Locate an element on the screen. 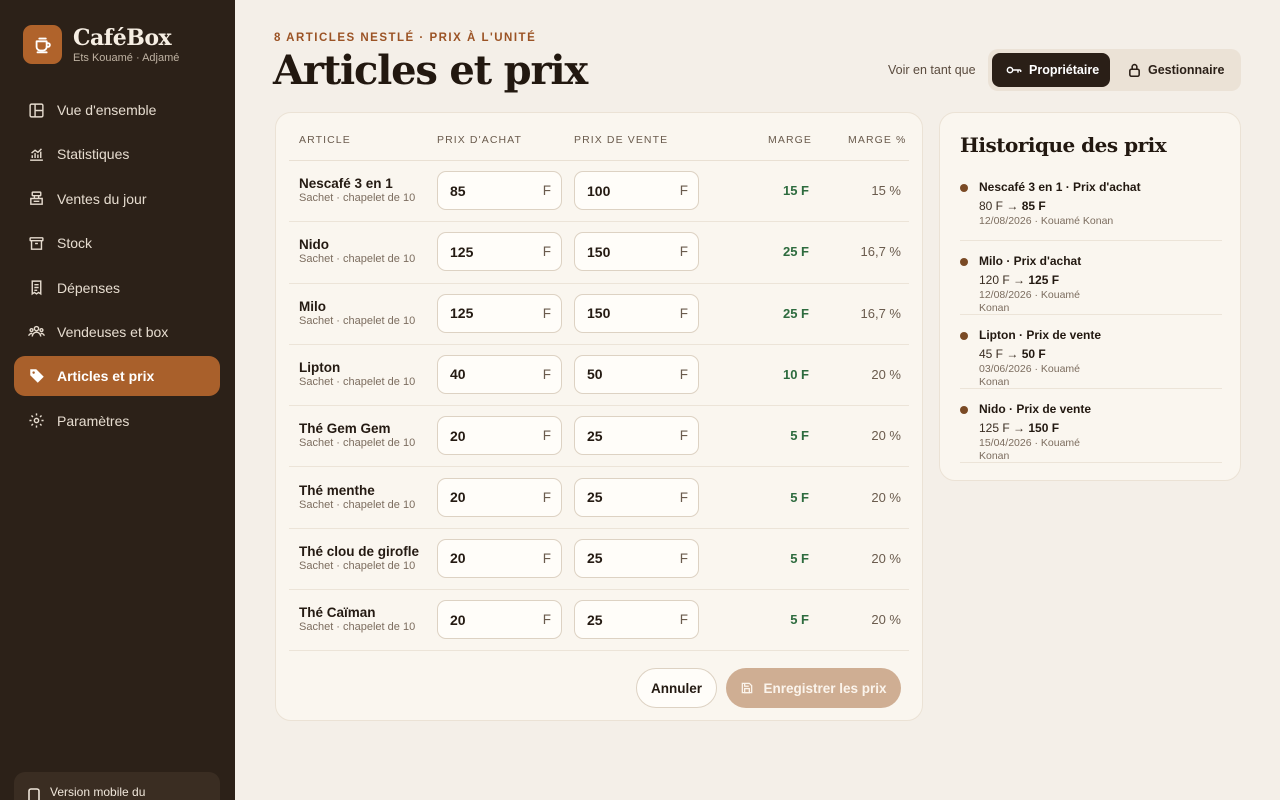 The image size is (1280, 800). key-icon is located at coordinates (1014, 70).